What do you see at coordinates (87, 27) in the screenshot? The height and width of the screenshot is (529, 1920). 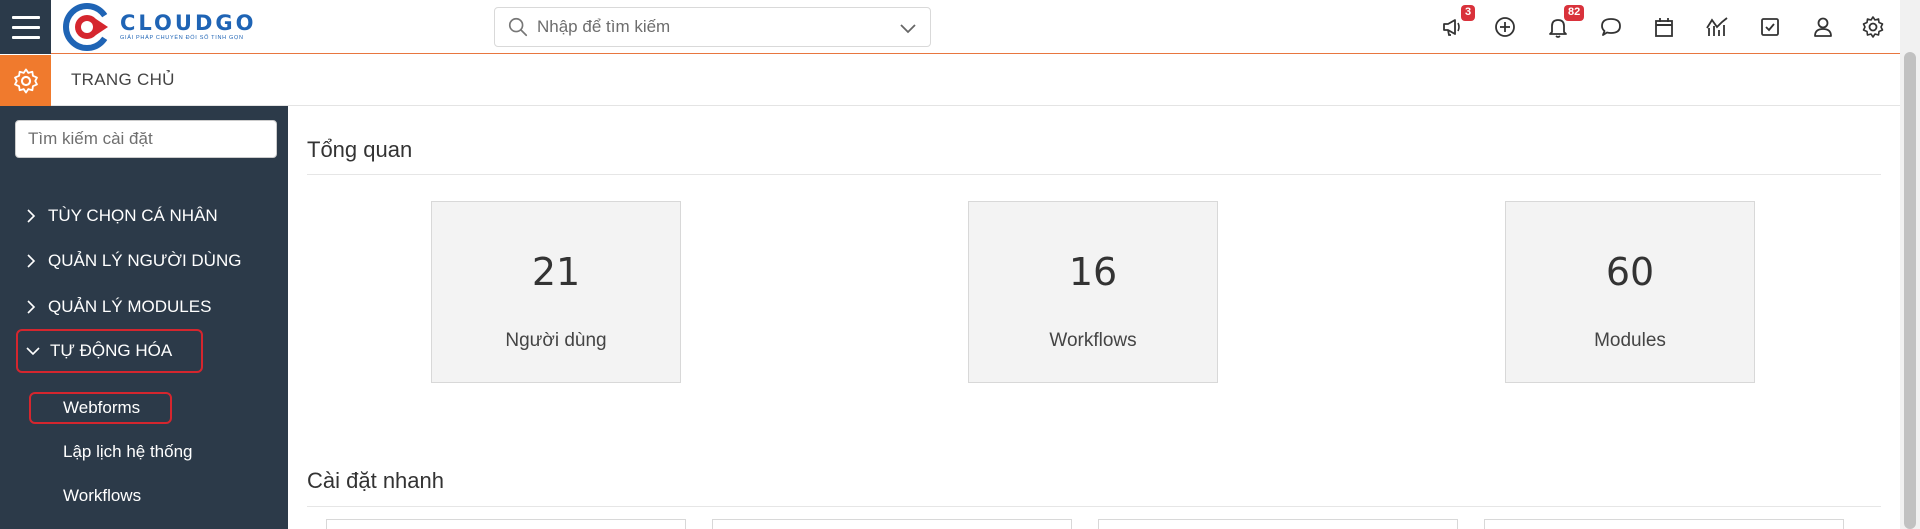 I see `logo-mark-icon` at bounding box center [87, 27].